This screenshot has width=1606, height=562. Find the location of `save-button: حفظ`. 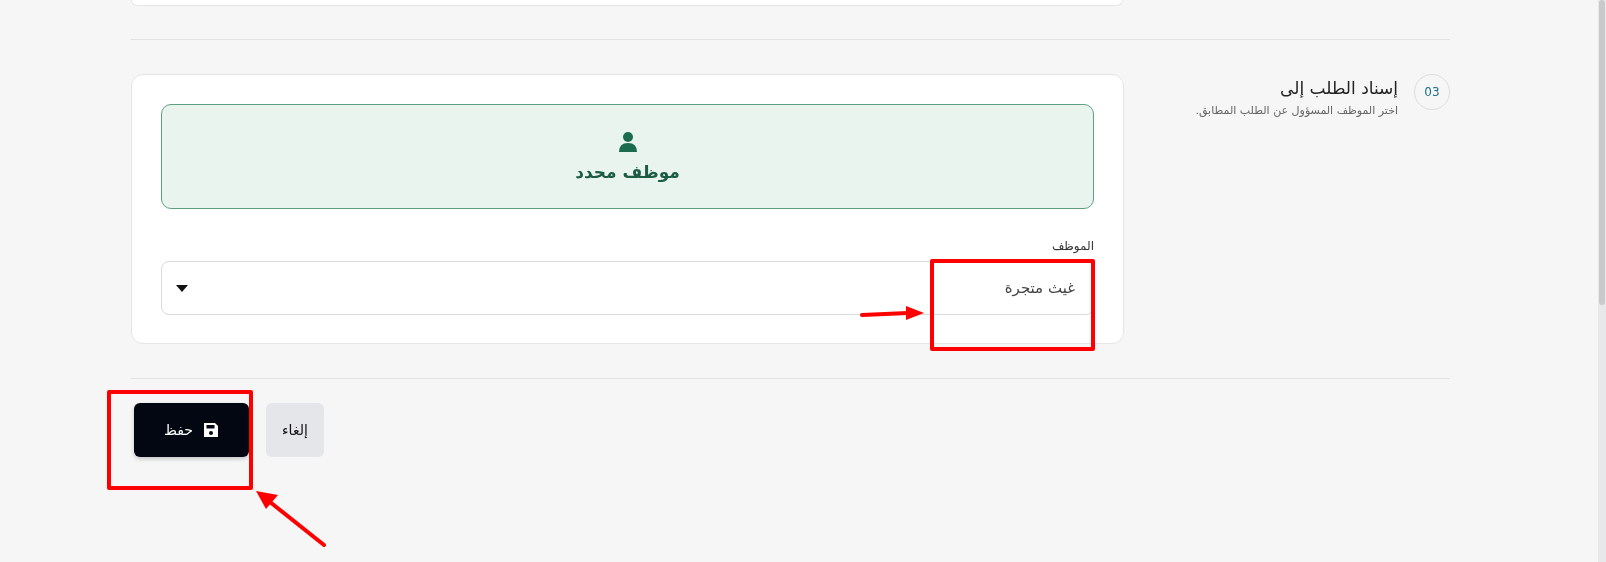

save-button: حفظ is located at coordinates (192, 430).